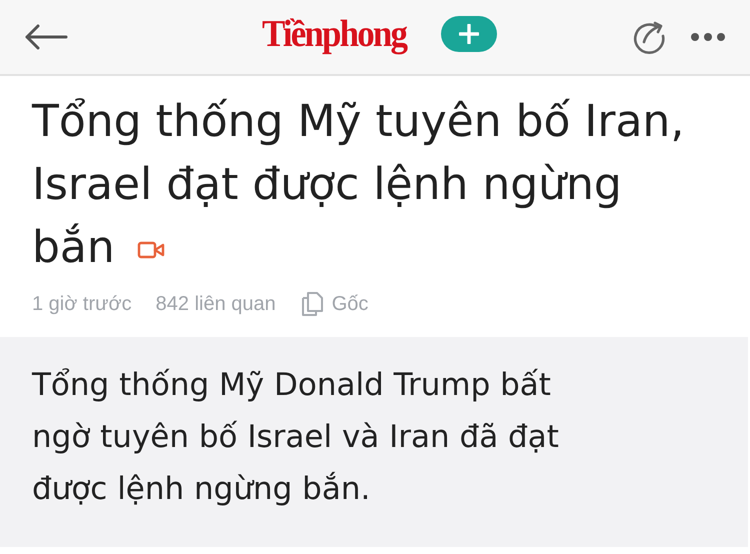  I want to click on logo: Tiềnphong, so click(334, 34).